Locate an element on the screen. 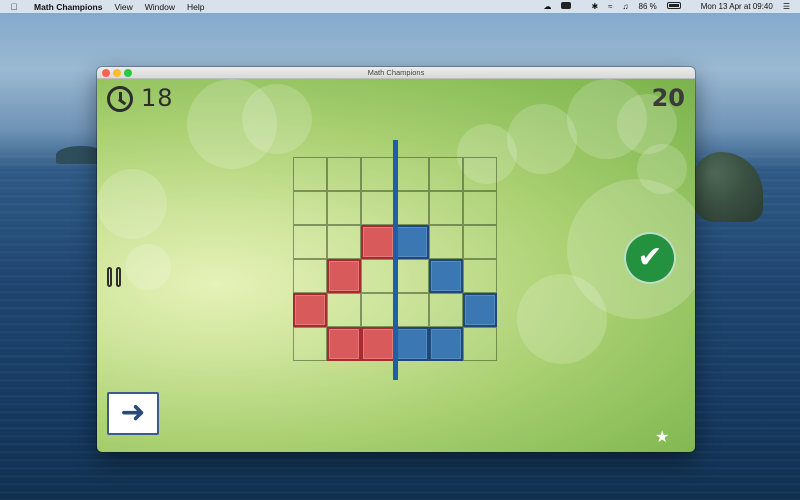  check-icon: ✔ is located at coordinates (650, 257).